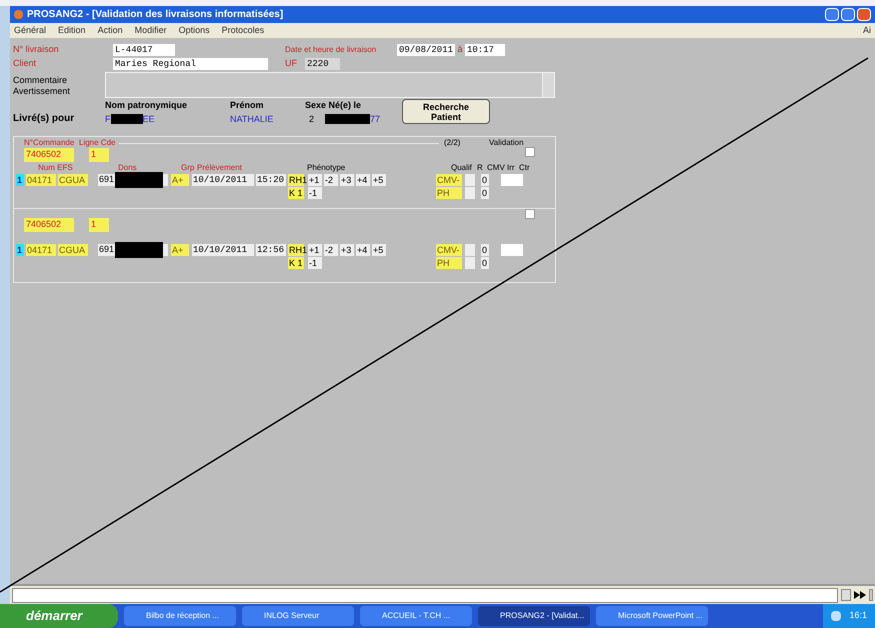 Image resolution: width=875 pixels, height=628 pixels. What do you see at coordinates (36, 49) in the screenshot?
I see `field-label: N° livraison` at bounding box center [36, 49].